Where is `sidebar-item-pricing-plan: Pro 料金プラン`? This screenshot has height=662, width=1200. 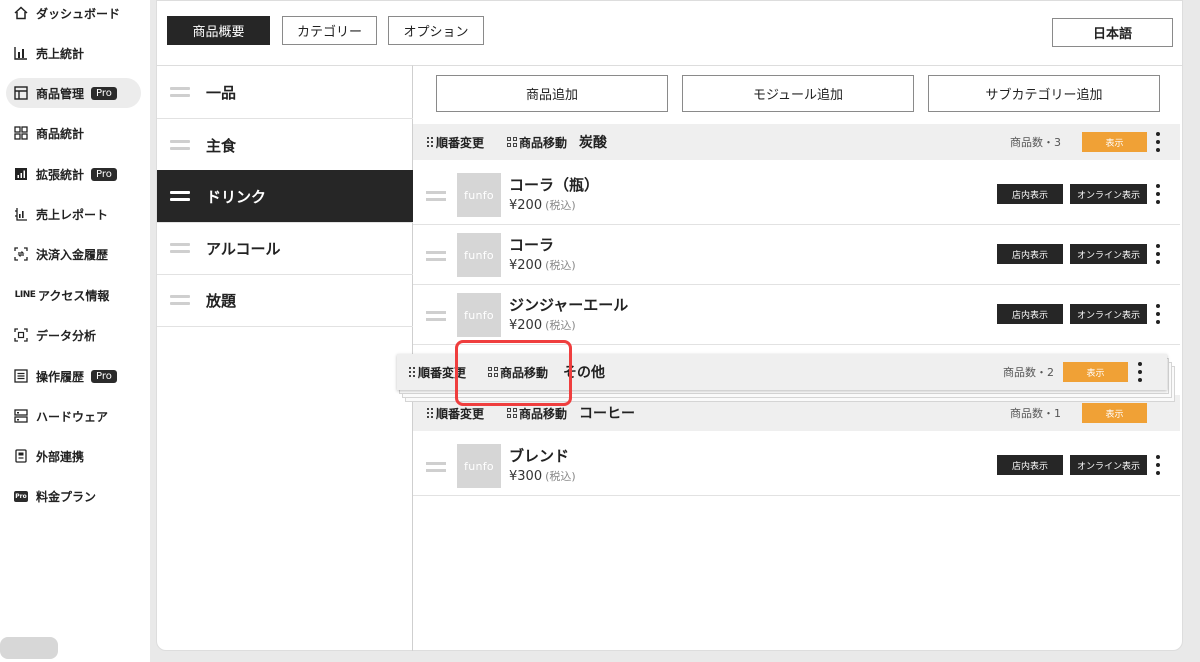
sidebar-item-pricing-plan: Pro 料金プラン is located at coordinates (73, 496).